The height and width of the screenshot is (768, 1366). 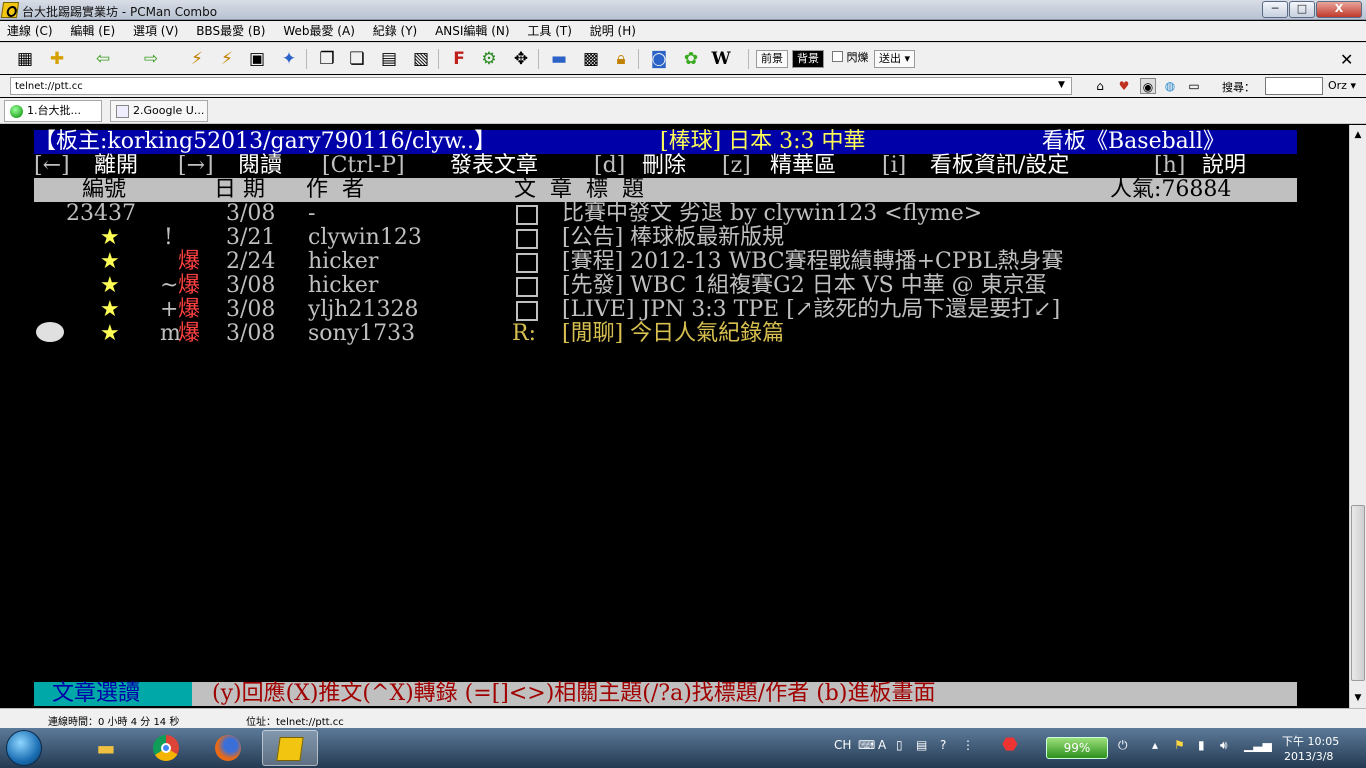 What do you see at coordinates (30, 31) in the screenshot?
I see `menu-connection: 連線 (C)` at bounding box center [30, 31].